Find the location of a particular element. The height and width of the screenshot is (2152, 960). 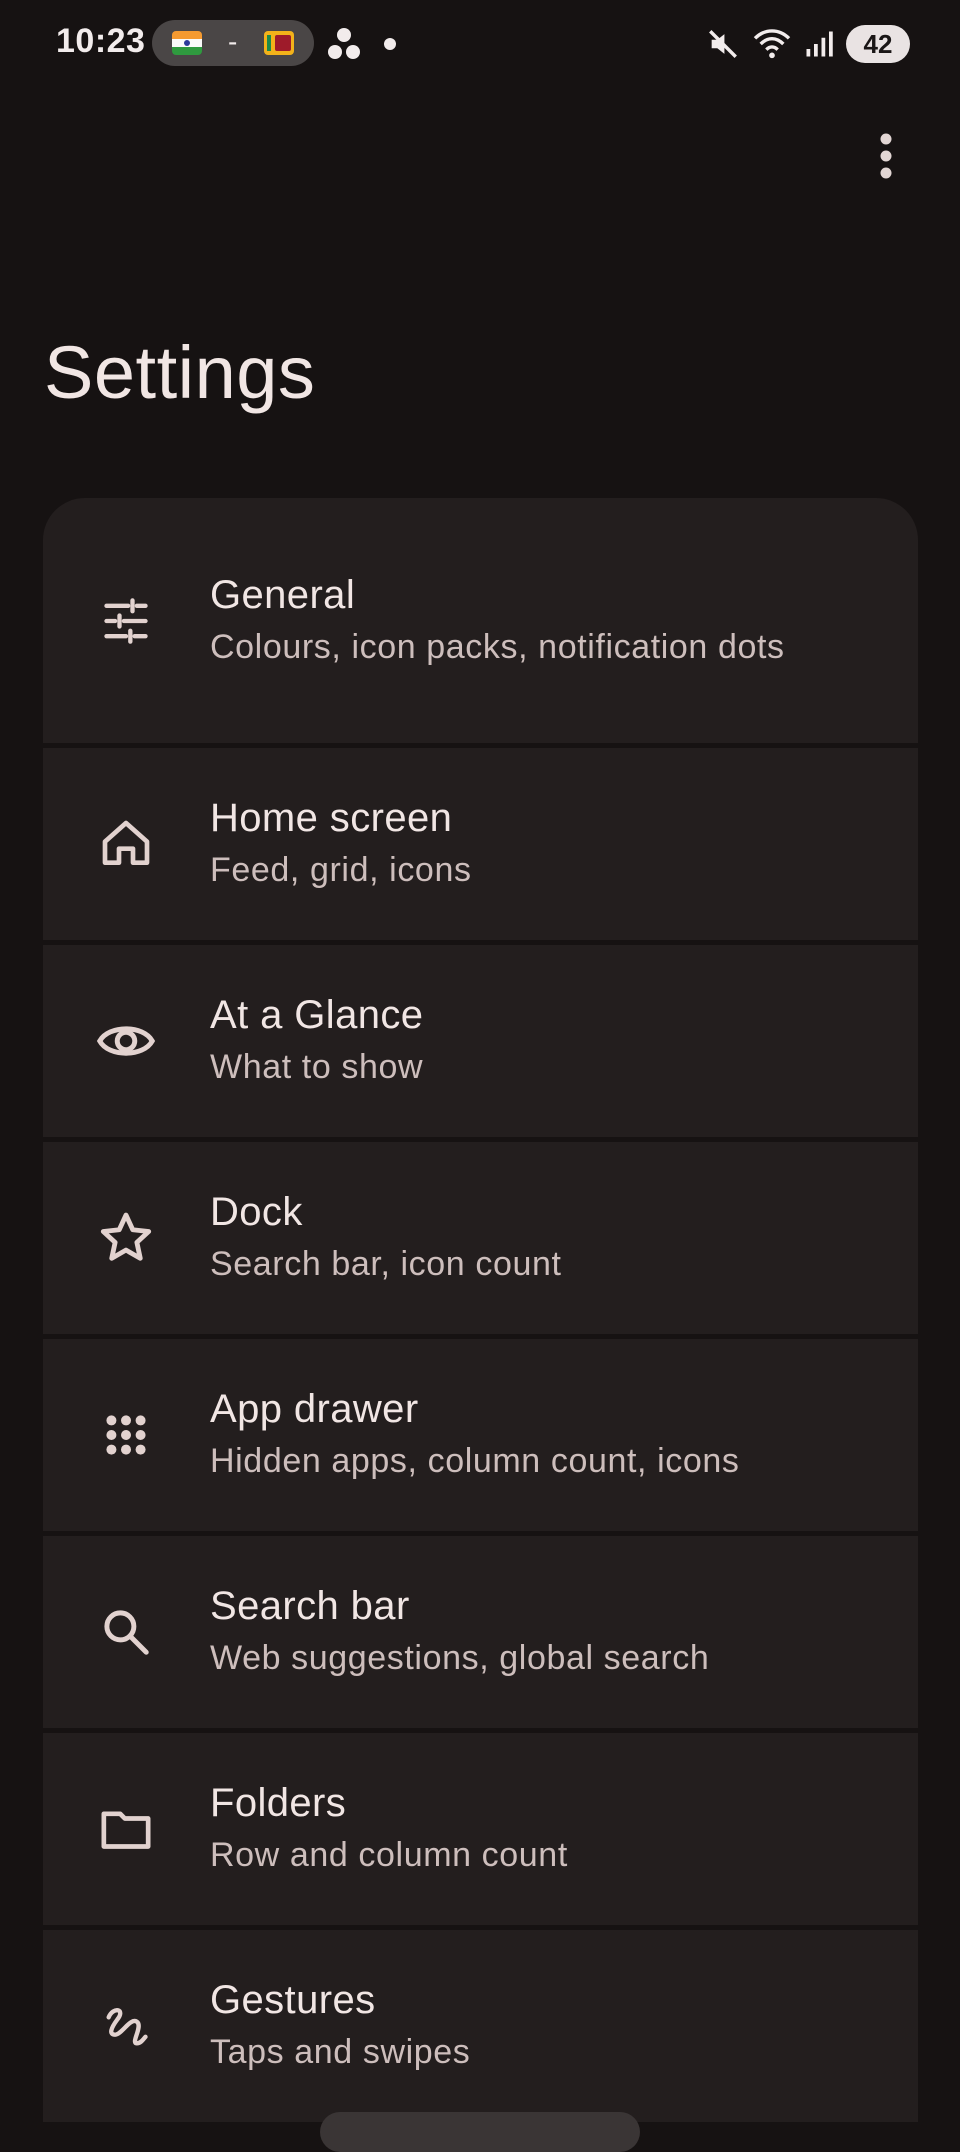

settings-item-home-screen: Home screen Feed, grid, icons is located at coordinates (480, 844).